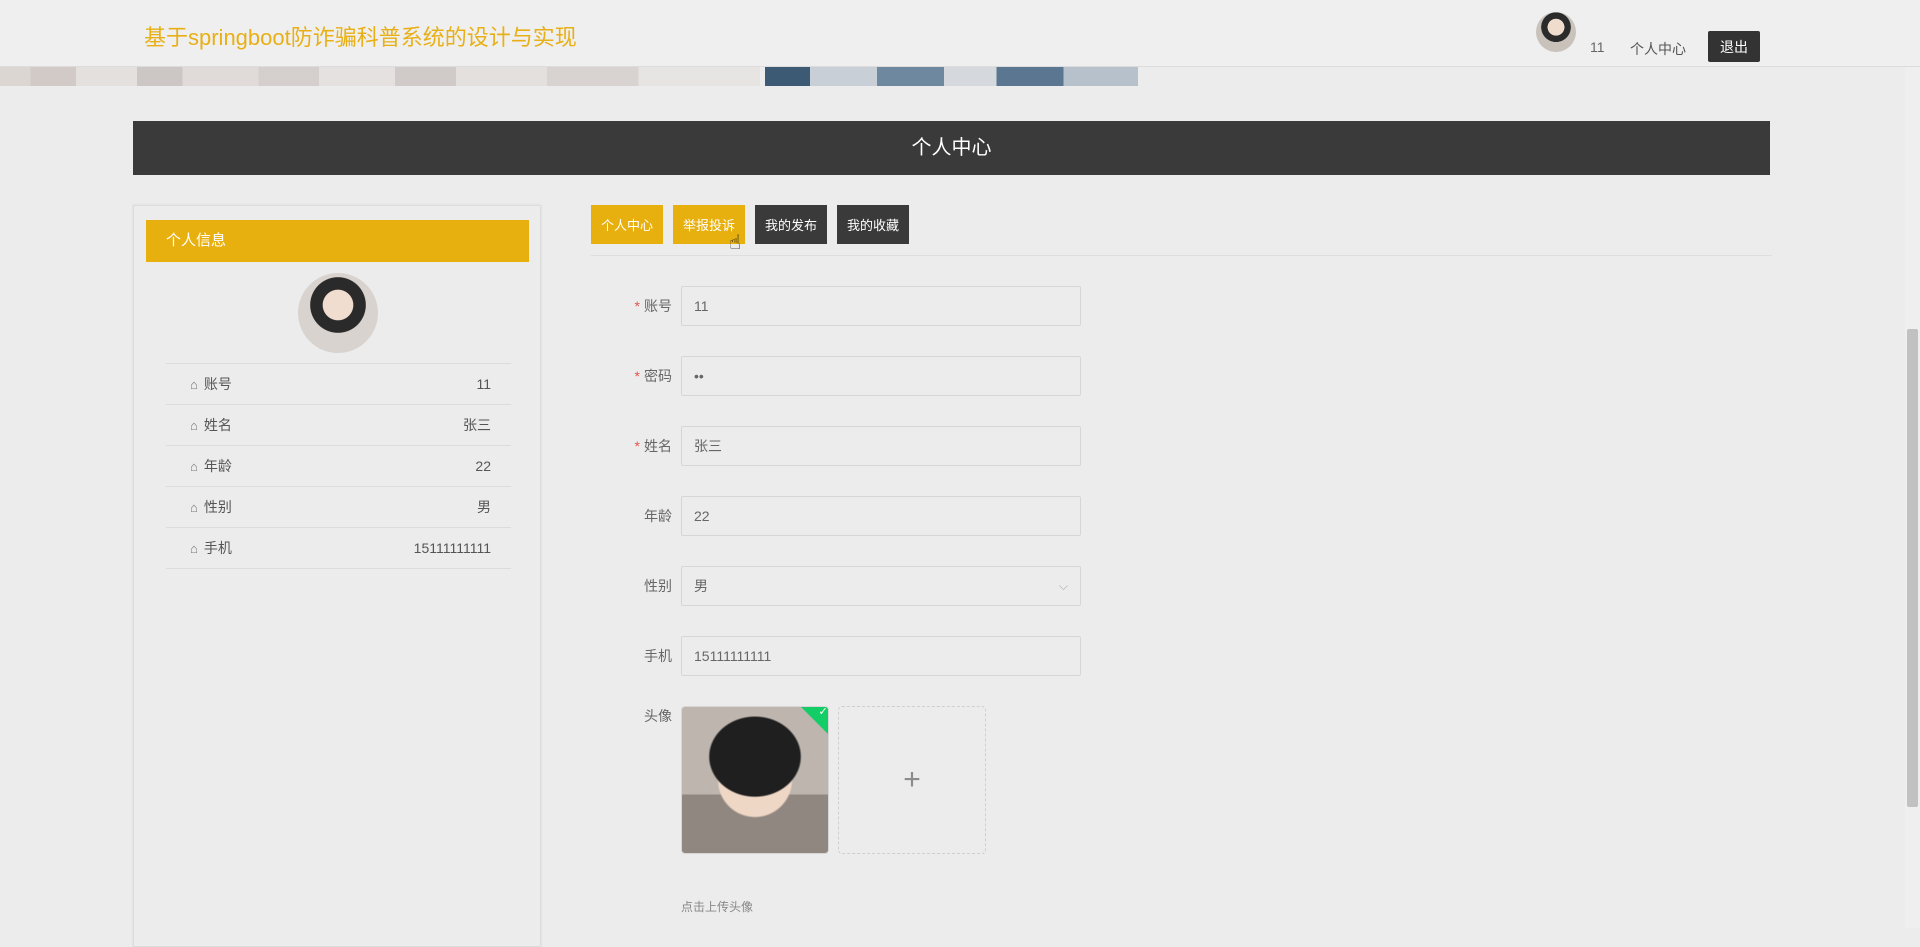 This screenshot has width=1920, height=947. Describe the element at coordinates (823, 712) in the screenshot. I see `check-icon: ✓` at that location.